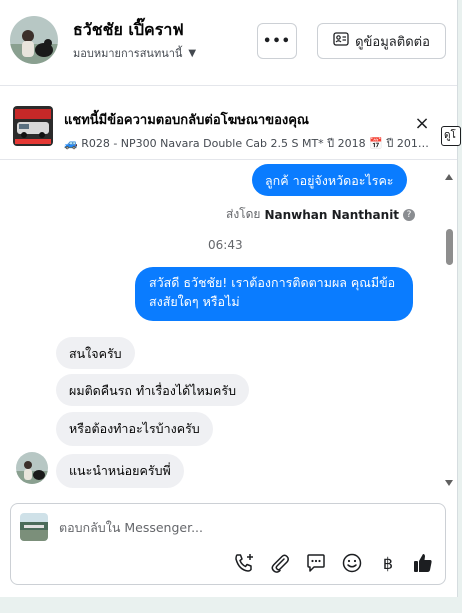 The height and width of the screenshot is (613, 462). I want to click on incoming-message: สนใจครับ, so click(95, 353).